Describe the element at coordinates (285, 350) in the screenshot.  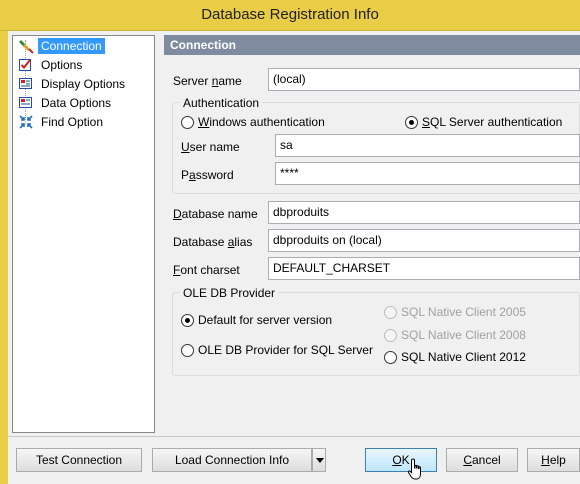
I see `radio-label: OLE DB Provider for SQL Server` at that location.